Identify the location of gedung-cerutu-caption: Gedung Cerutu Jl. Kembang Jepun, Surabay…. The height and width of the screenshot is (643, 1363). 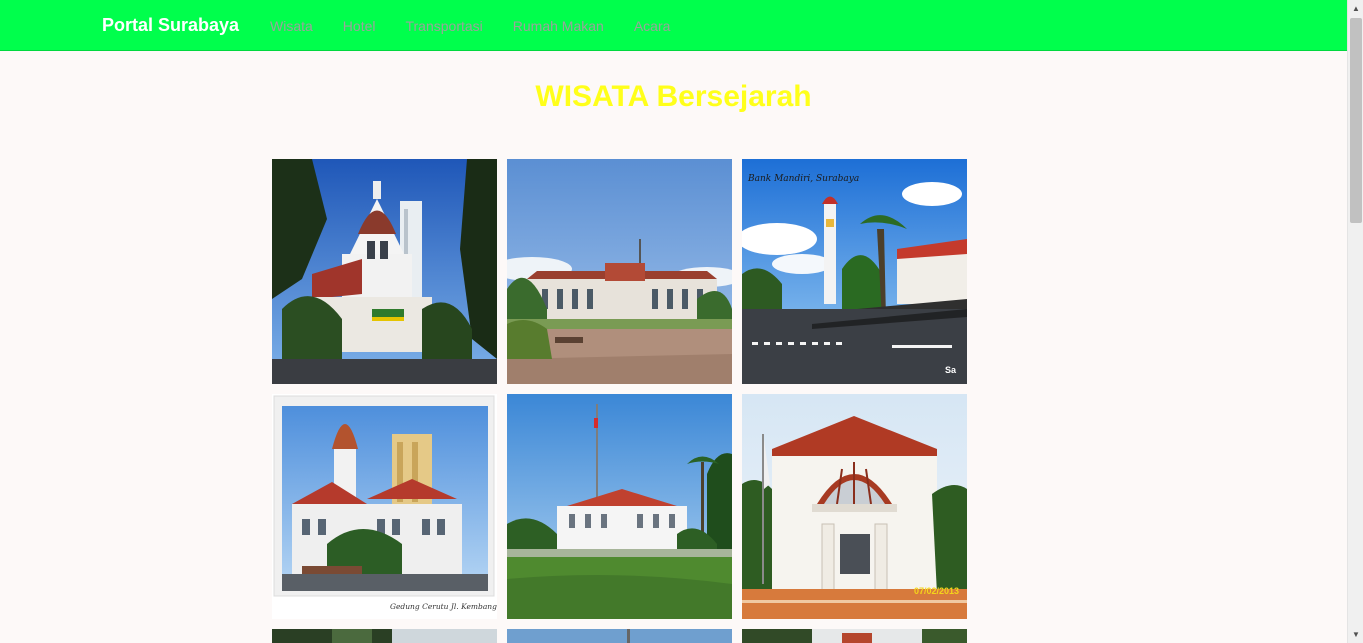
(443, 606).